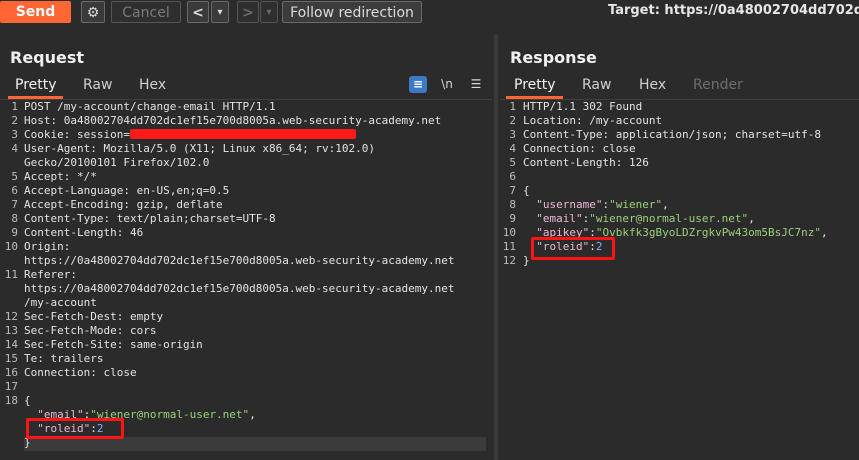 This screenshot has width=859, height=460. I want to click on code-line: 5 Accept: */*, so click(246, 177).